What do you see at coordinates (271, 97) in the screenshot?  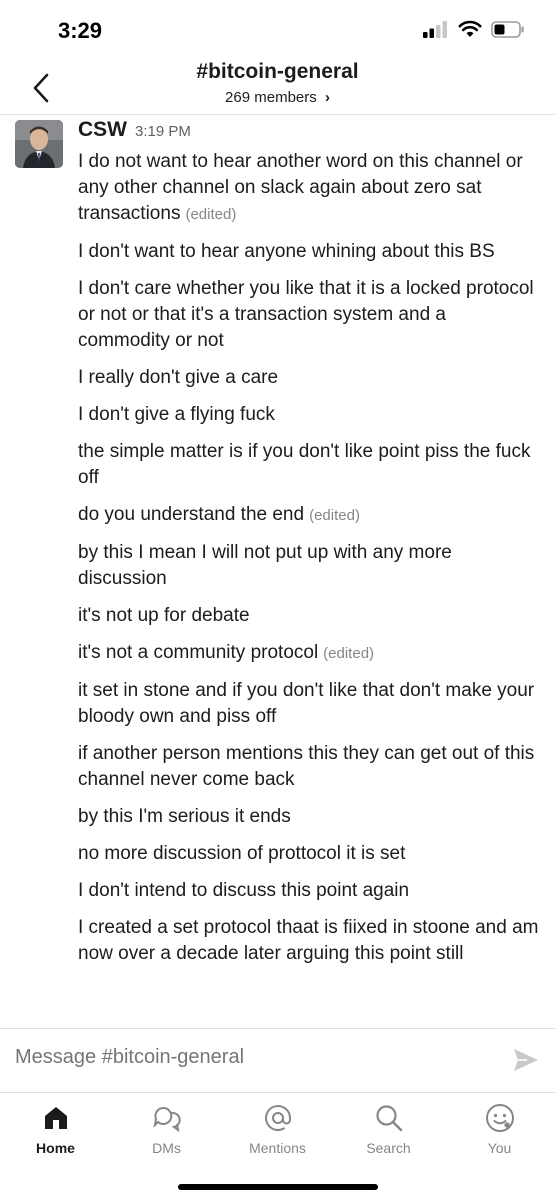 I see `members-count: 269 members` at bounding box center [271, 97].